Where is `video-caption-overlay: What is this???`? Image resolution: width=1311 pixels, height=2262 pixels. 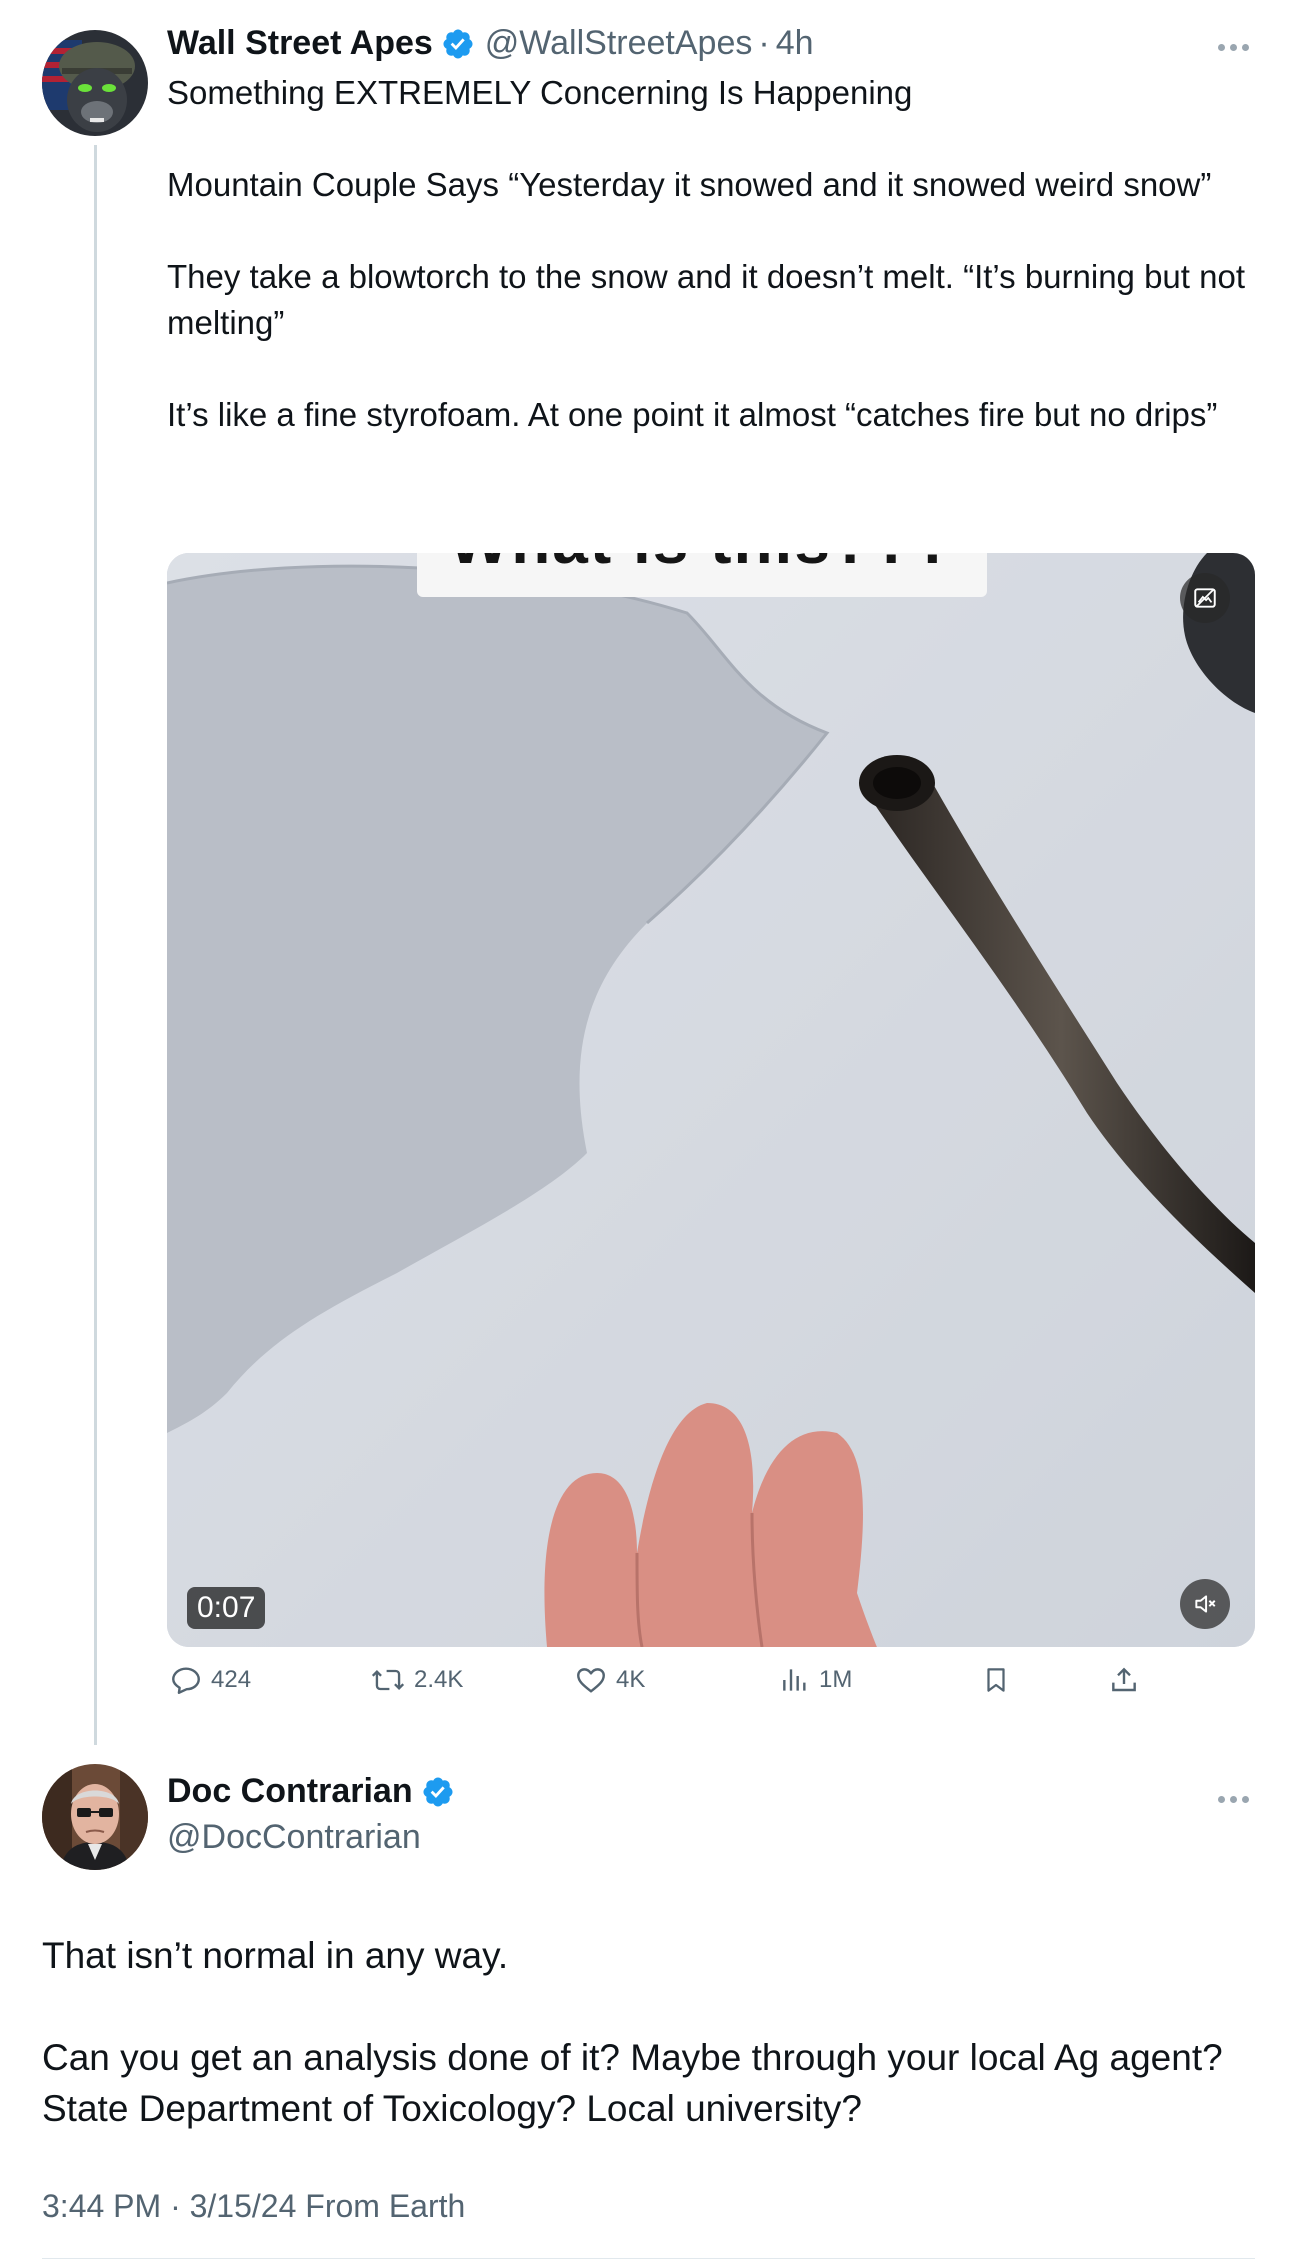
video-caption-overlay: What is this??? is located at coordinates (702, 575).